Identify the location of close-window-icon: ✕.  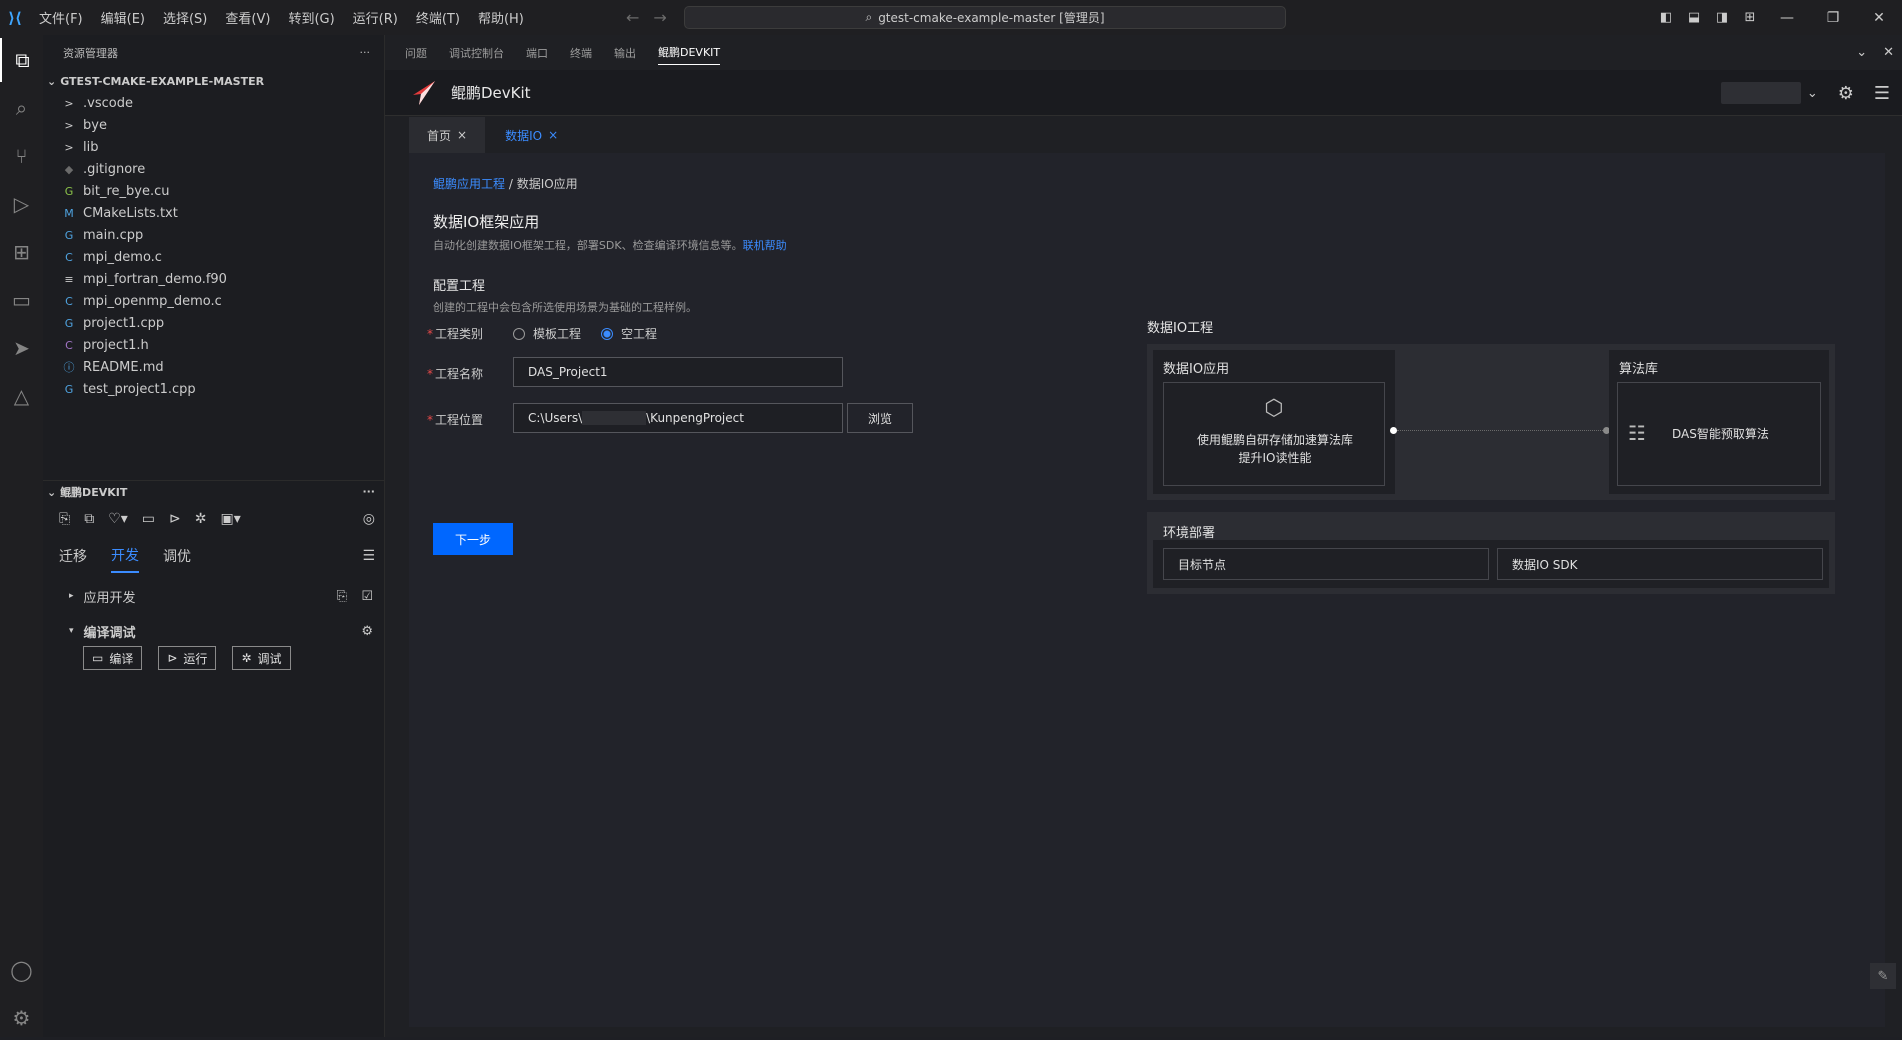
(1879, 18).